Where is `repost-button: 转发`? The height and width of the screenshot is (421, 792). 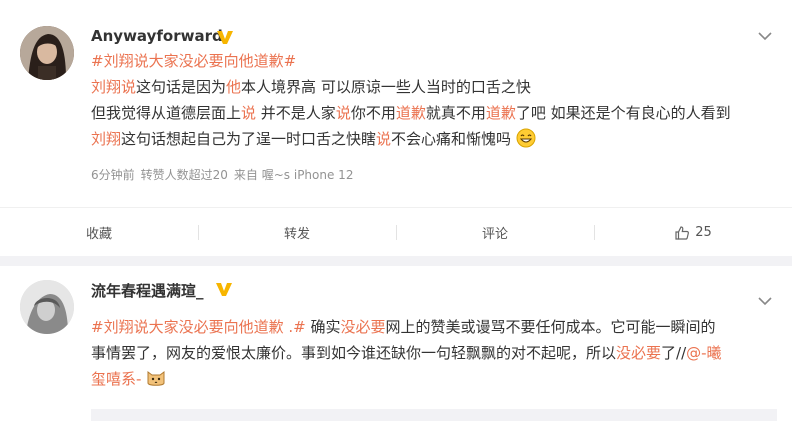 repost-button: 转发 is located at coordinates (297, 232).